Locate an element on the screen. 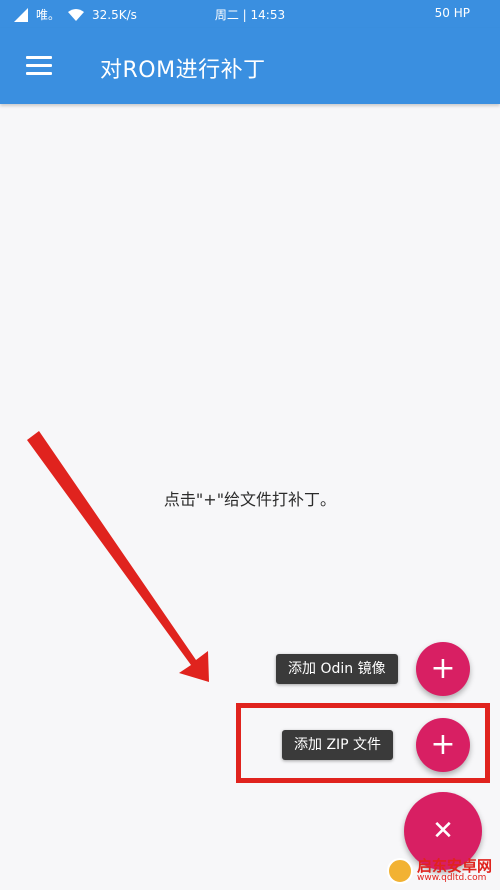  watermark-sub-text: www.qdltd.com is located at coordinates (451, 878).